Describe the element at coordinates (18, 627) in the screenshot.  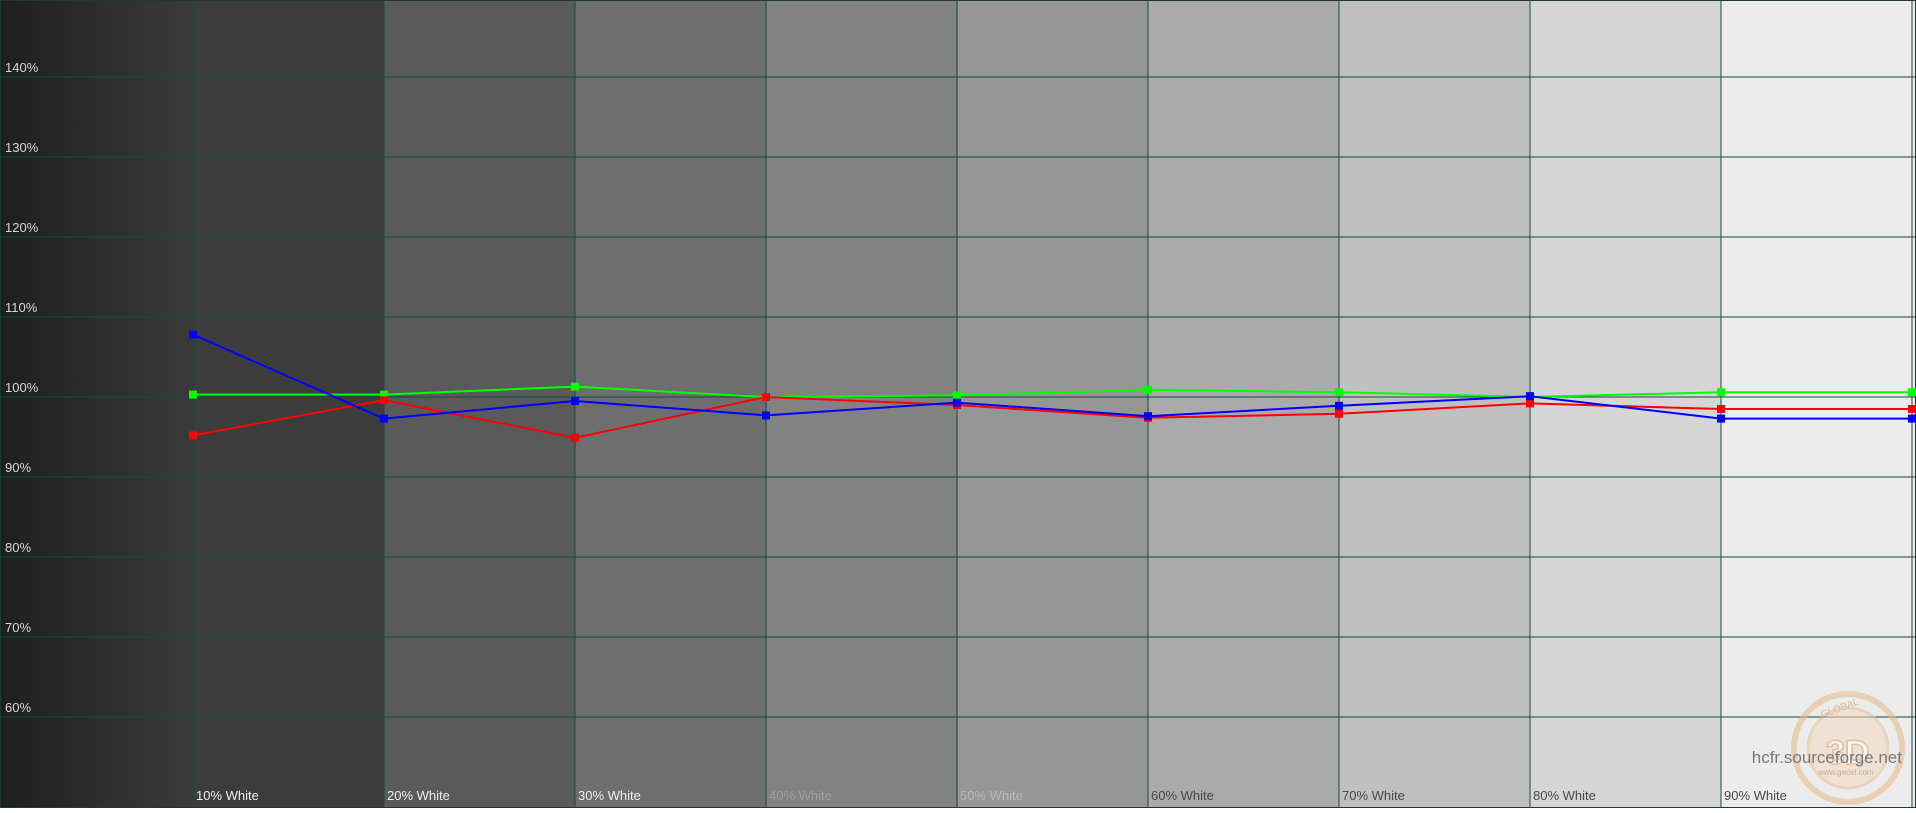
I see `y-tick-label: 70%` at that location.